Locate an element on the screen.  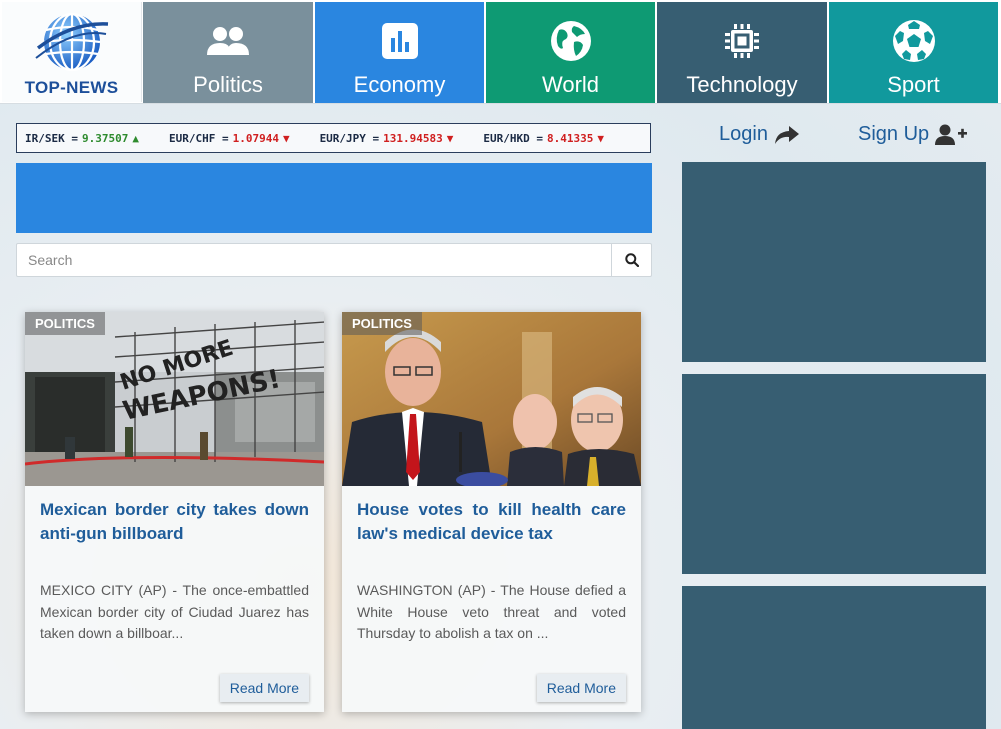
ticker-item: EUR/HKD = 8.41335 ▼ is located at coordinates (543, 138).